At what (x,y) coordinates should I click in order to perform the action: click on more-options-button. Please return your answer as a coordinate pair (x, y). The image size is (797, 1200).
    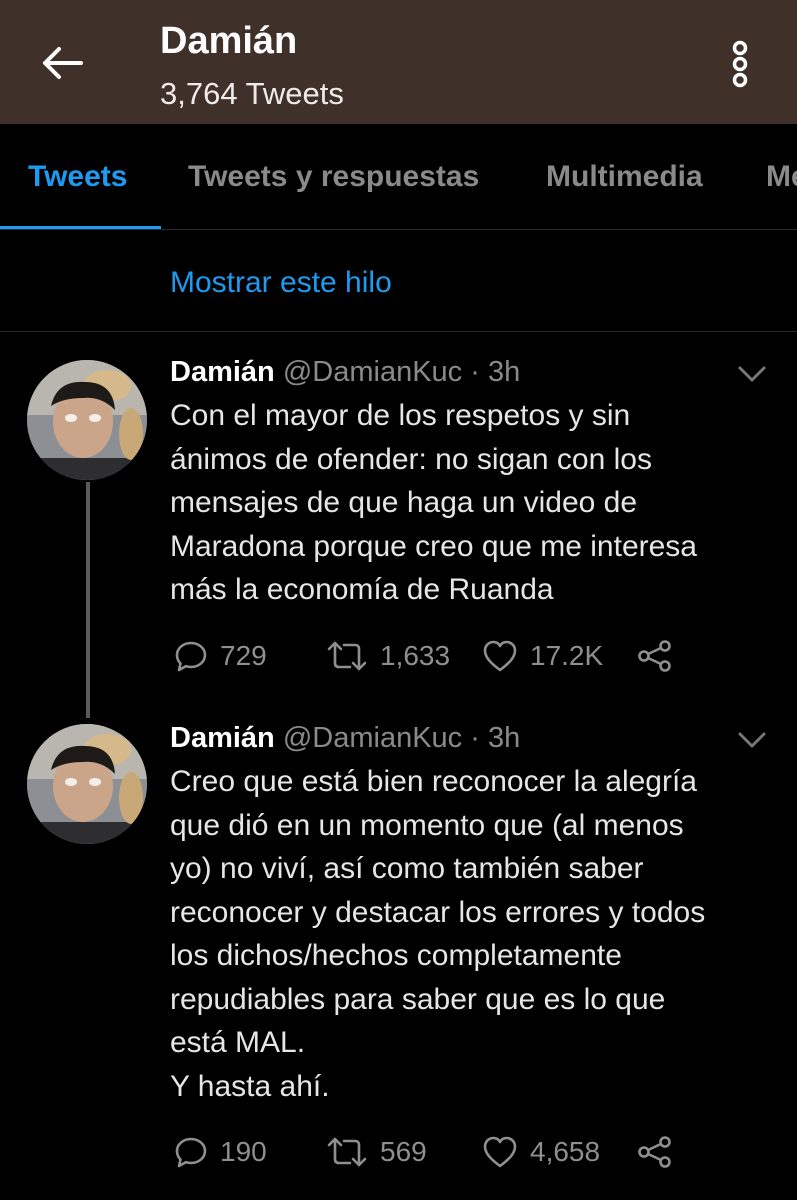
    Looking at the image, I should click on (740, 64).